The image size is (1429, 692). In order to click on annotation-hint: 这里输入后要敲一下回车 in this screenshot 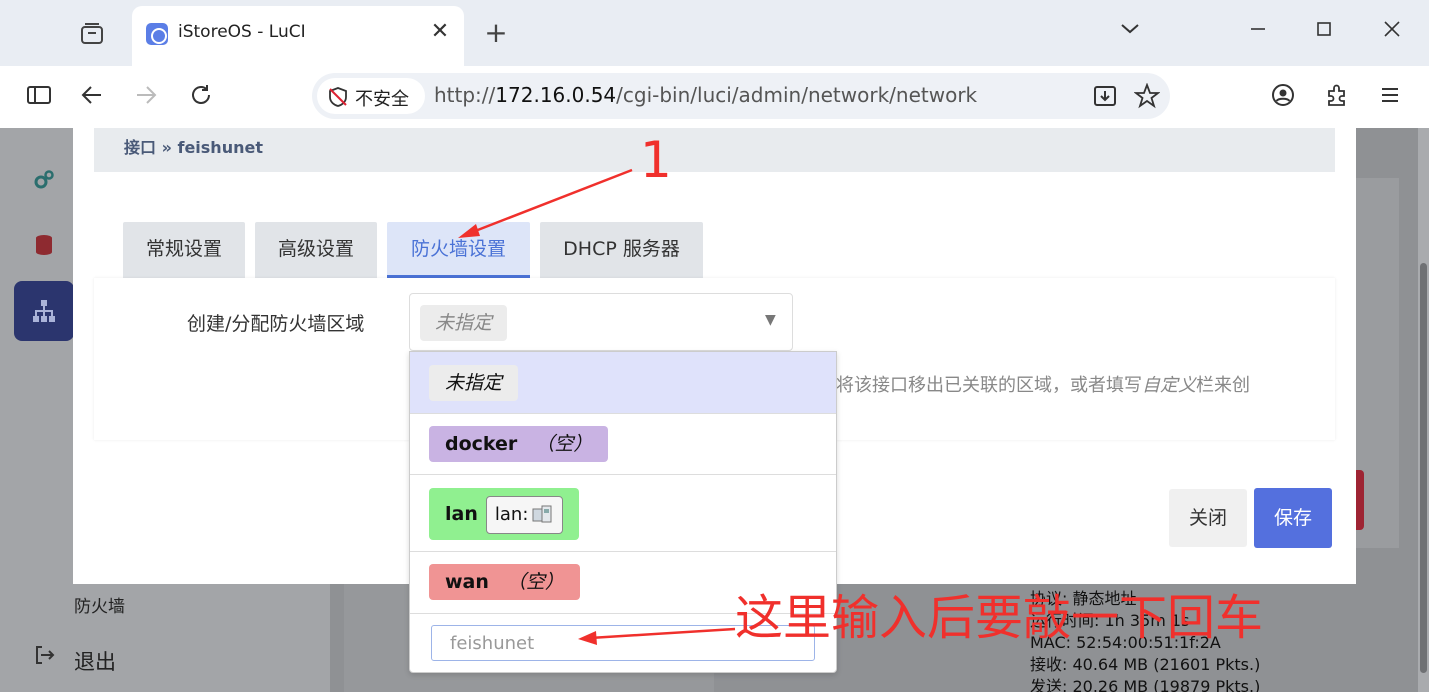, I will do `click(999, 618)`.